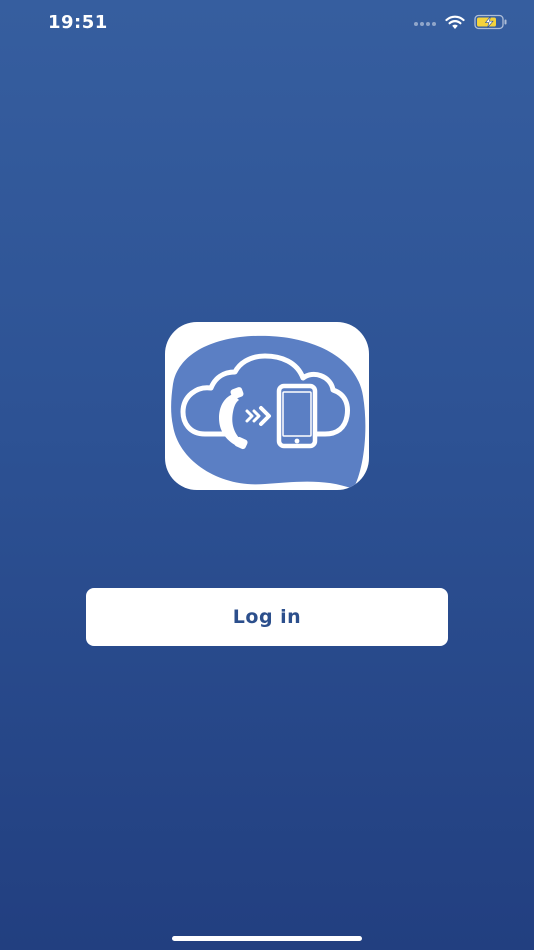  I want to click on status-time: 19:51, so click(78, 22).